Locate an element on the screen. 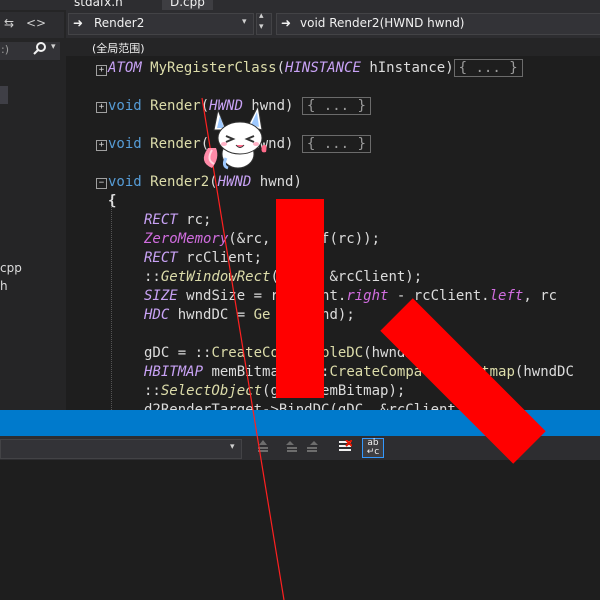  red-vertical-bar is located at coordinates (300, 298).